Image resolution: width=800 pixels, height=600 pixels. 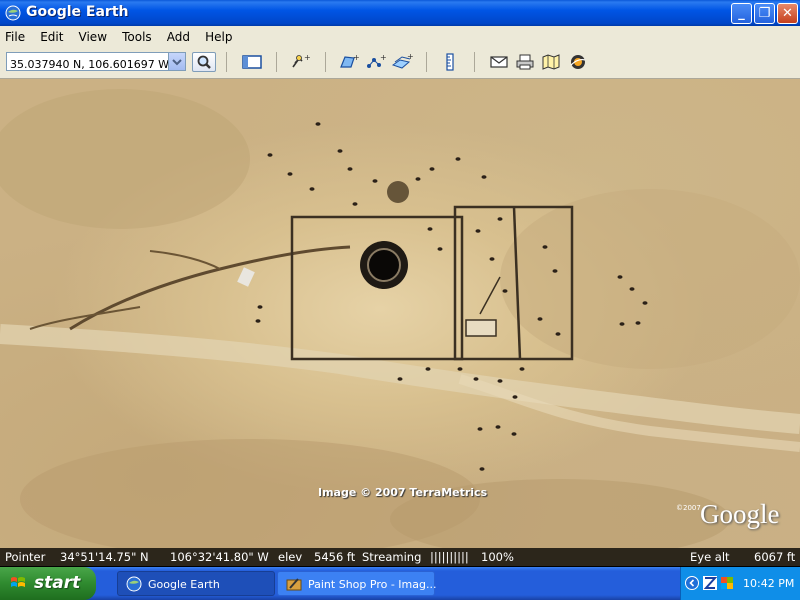 I want to click on title-bar: Google Earth _ ❐ ✕, so click(x=400, y=13).